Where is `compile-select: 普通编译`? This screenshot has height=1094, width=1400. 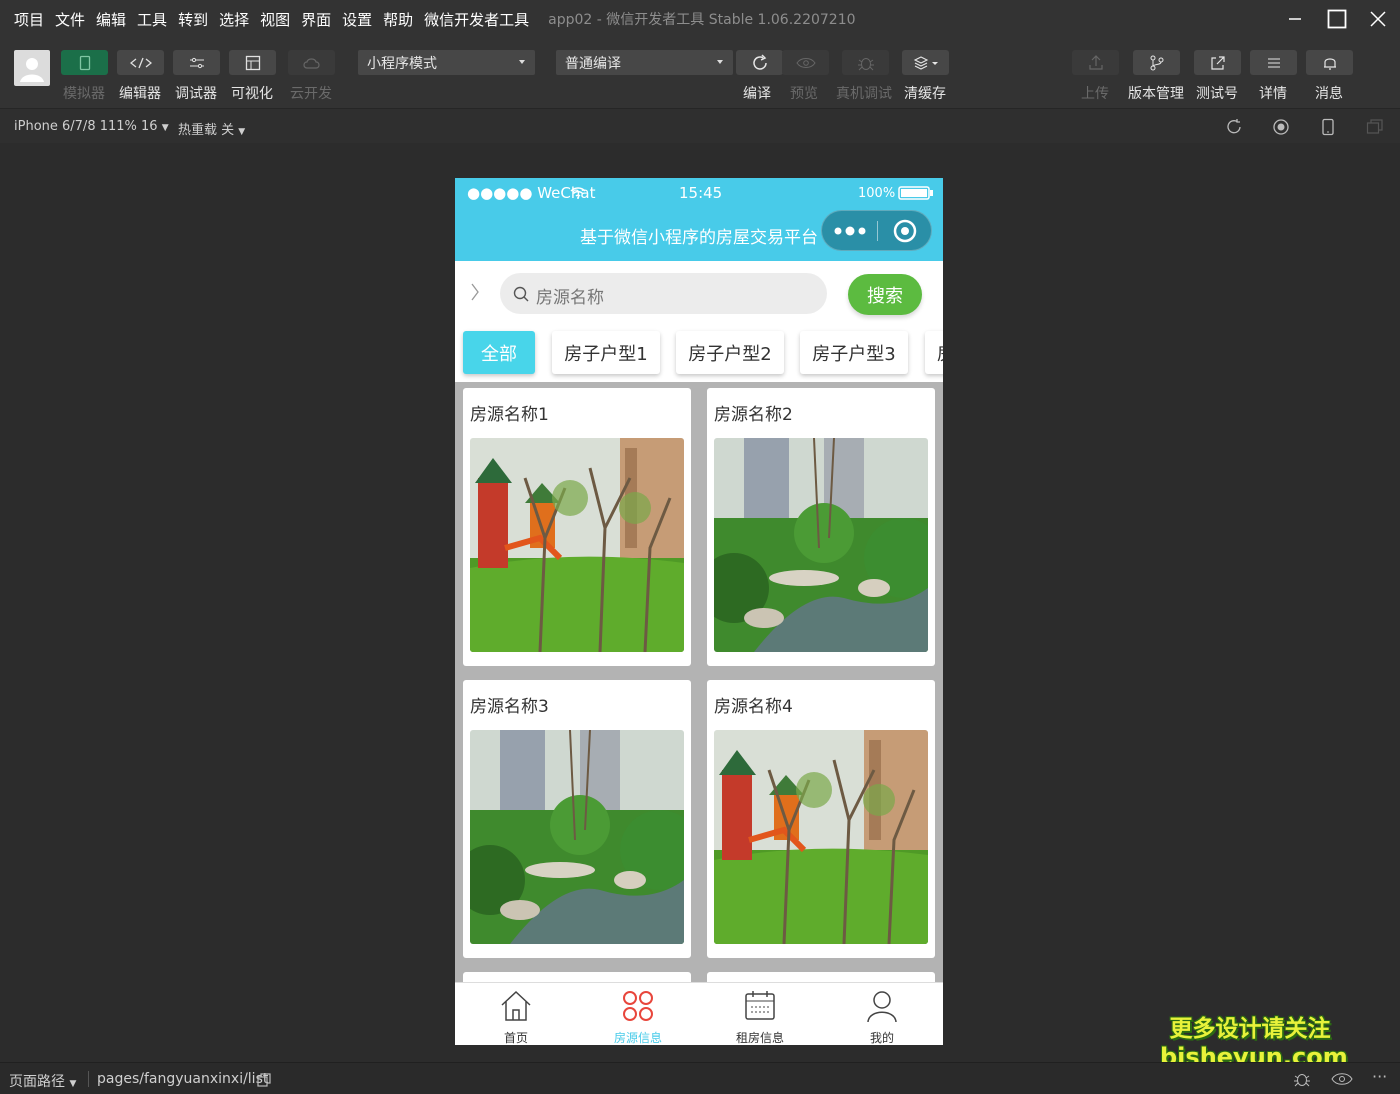
compile-select: 普通编译 is located at coordinates (644, 62).